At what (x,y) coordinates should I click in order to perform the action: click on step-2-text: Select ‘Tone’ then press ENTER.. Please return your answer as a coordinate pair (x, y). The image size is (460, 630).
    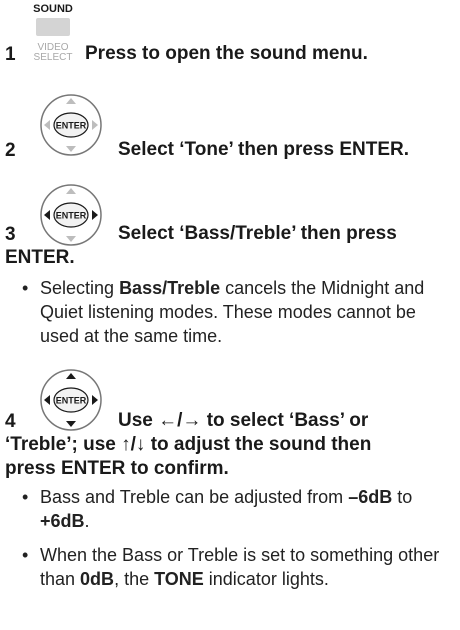
    Looking at the image, I should click on (264, 149).